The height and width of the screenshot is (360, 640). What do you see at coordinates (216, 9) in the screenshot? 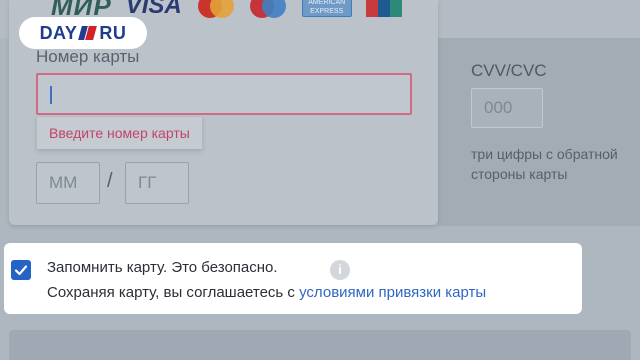
I see `mastercard-logo` at bounding box center [216, 9].